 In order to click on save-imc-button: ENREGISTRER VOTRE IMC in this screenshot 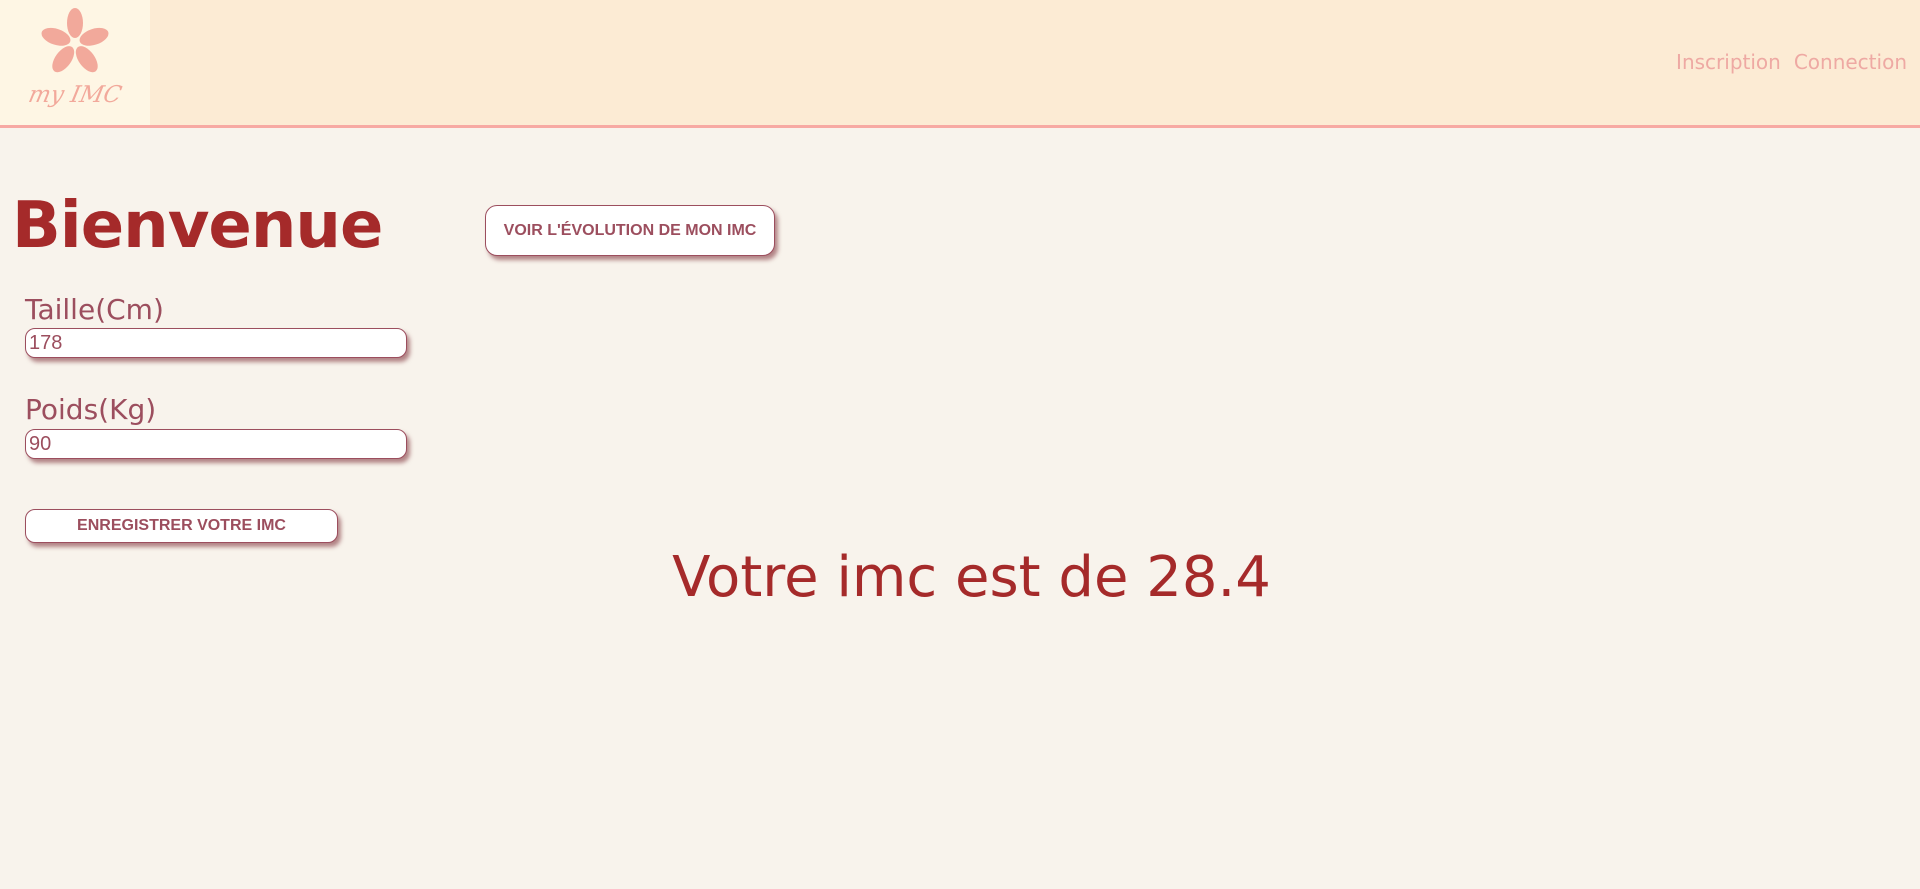, I will do `click(181, 526)`.